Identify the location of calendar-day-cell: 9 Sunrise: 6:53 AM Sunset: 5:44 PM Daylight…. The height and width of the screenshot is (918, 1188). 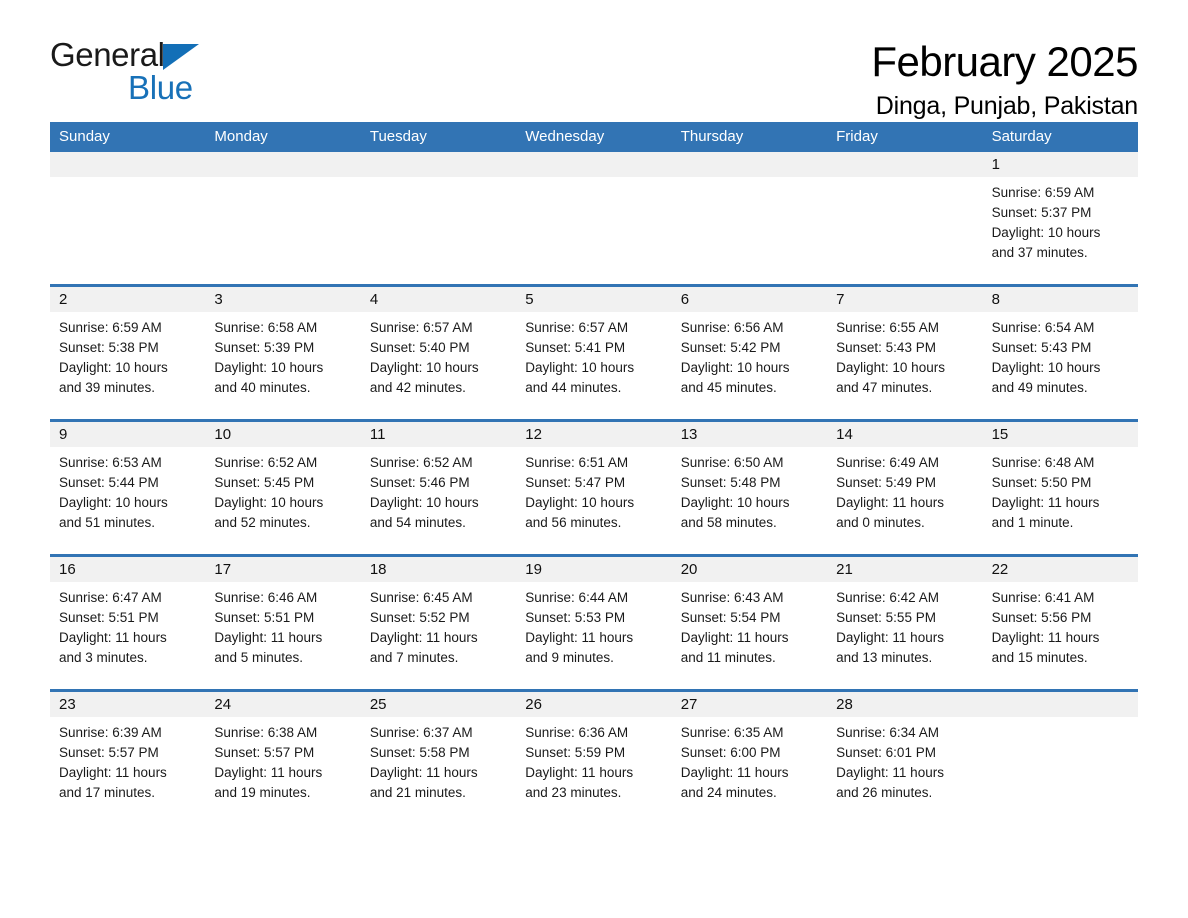
(128, 488).